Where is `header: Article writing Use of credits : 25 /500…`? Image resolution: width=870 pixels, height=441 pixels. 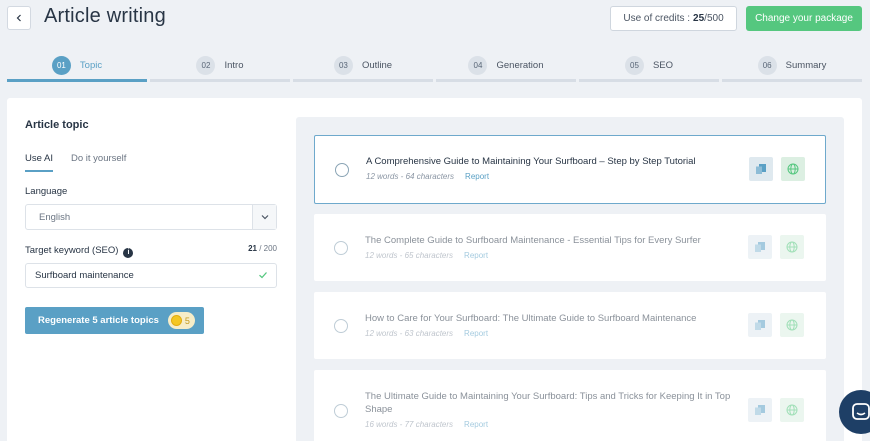
header: Article writing Use of credits : 25 /500… is located at coordinates (435, 20).